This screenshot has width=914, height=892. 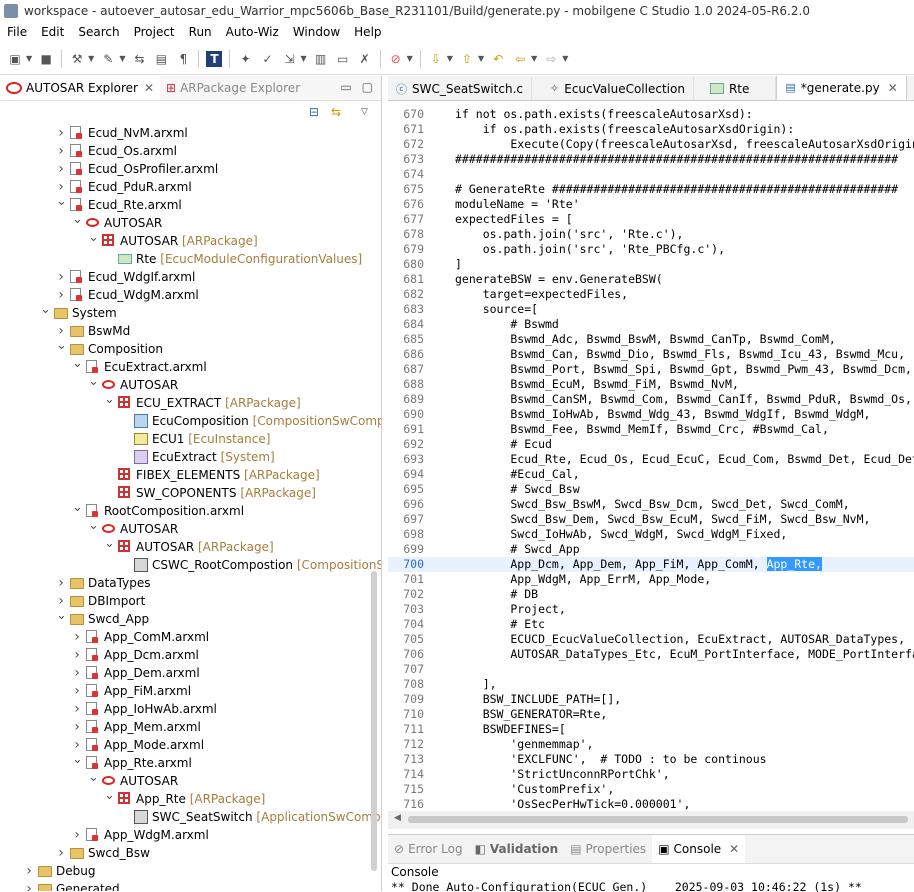 What do you see at coordinates (396, 59) in the screenshot?
I see `warning-icon: ⊘` at bounding box center [396, 59].